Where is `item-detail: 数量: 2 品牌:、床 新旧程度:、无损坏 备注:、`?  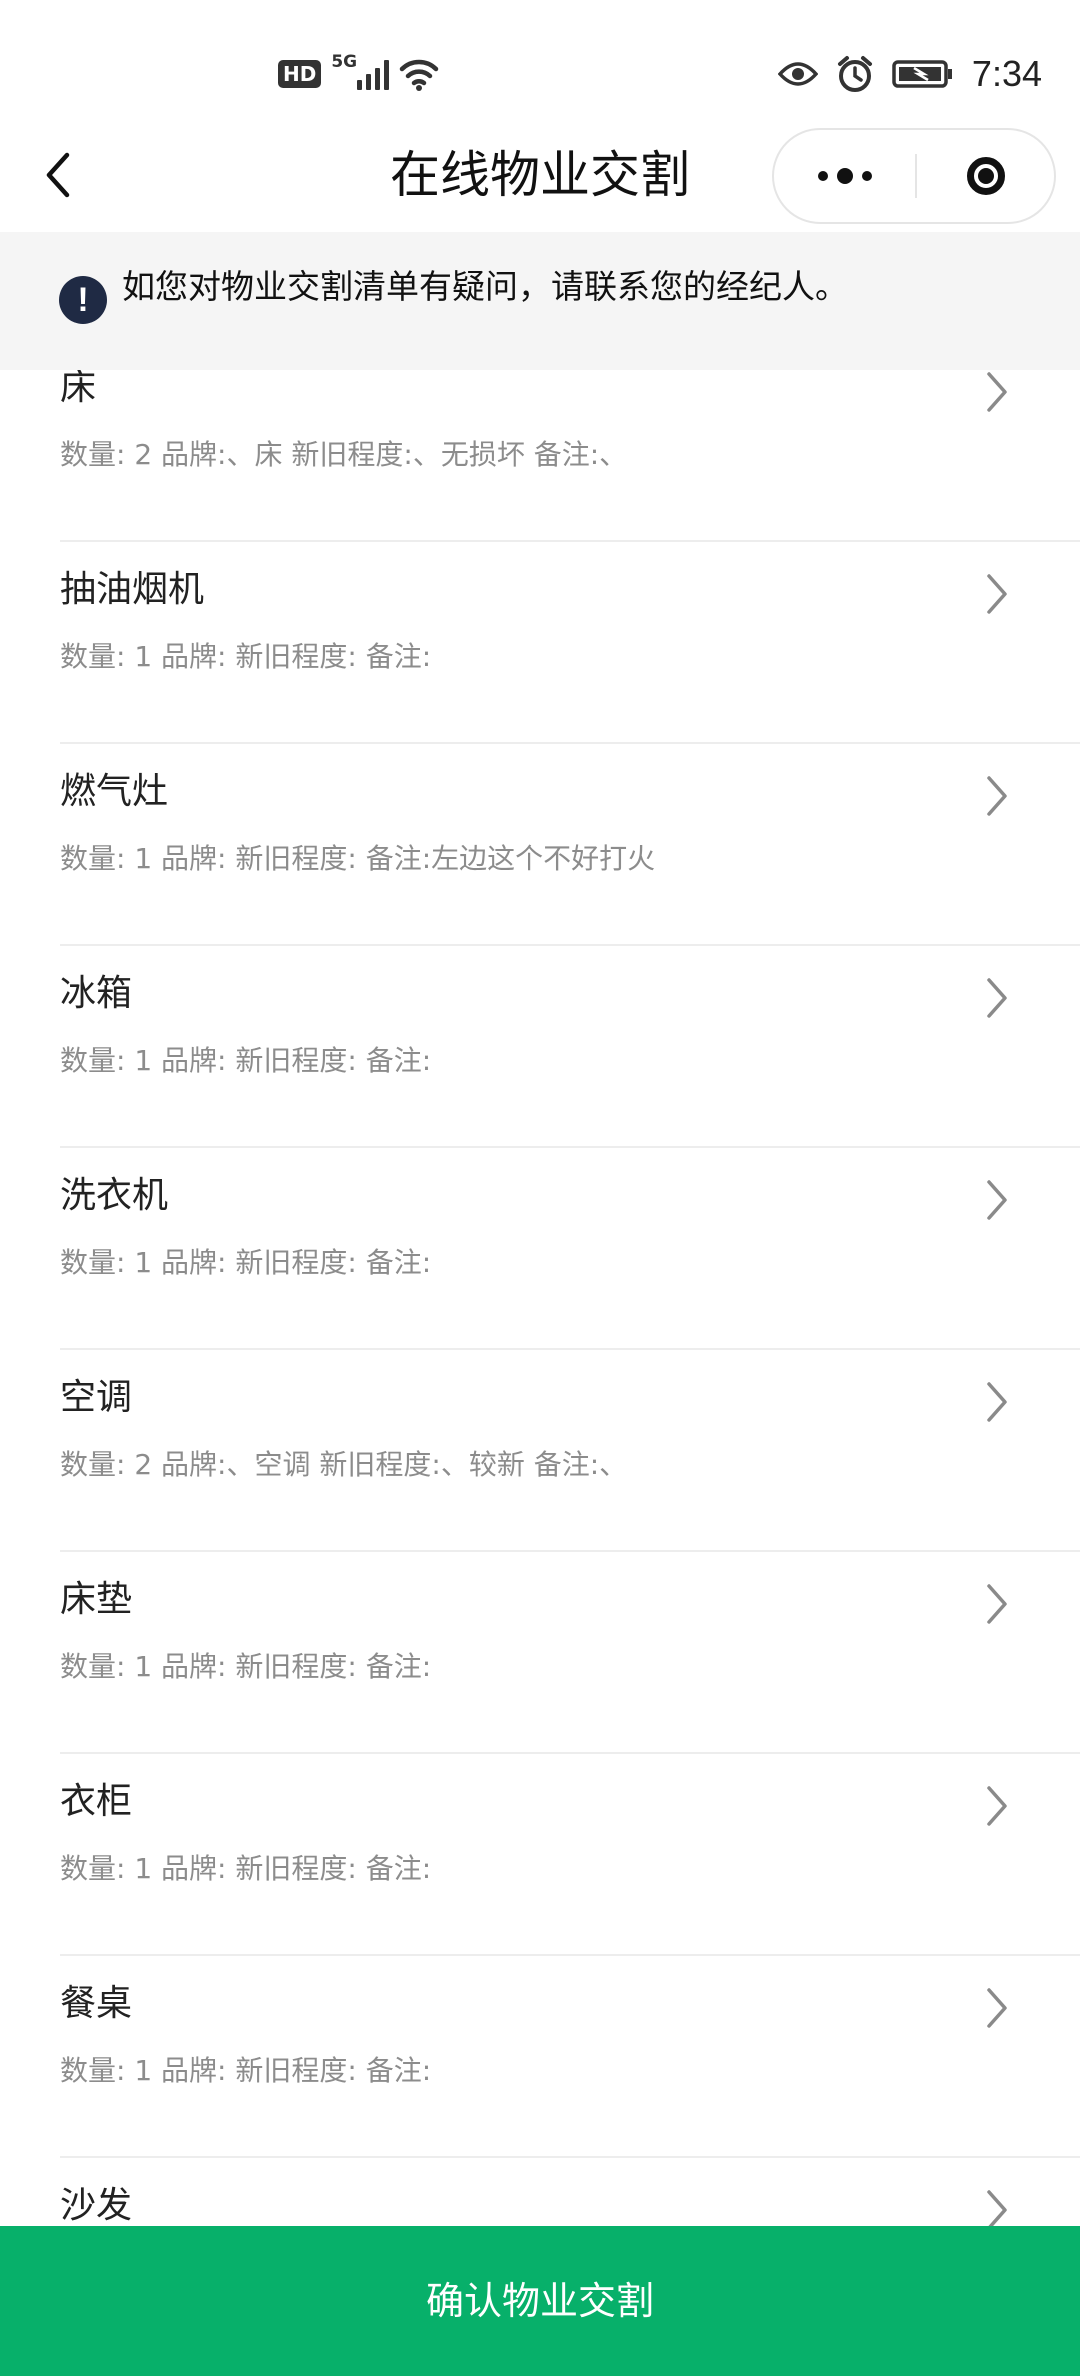 item-detail: 数量: 2 品牌:、床 新旧程度:、无损坏 备注:、 is located at coordinates (344, 454).